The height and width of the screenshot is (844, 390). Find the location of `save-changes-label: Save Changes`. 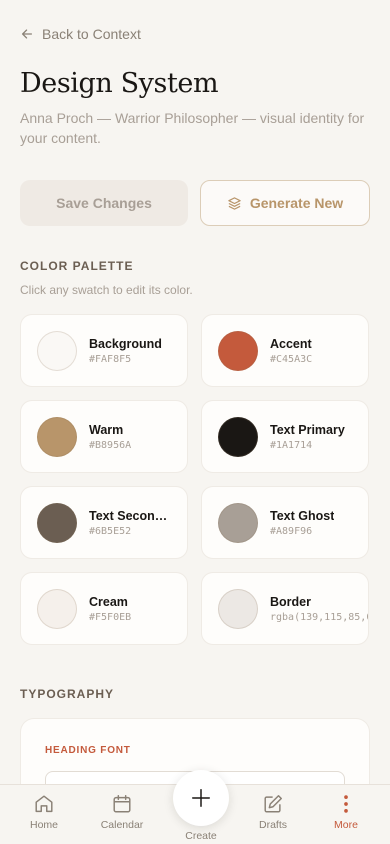

save-changes-label: Save Changes is located at coordinates (104, 203).